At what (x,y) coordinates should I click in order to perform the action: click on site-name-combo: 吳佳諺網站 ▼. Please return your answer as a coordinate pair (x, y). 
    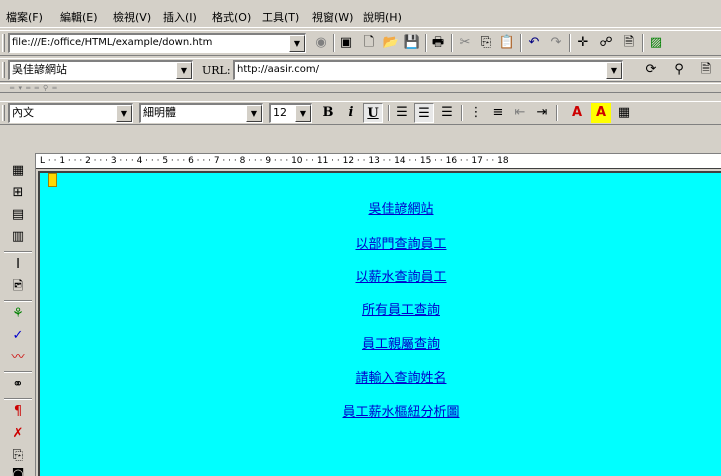
    Looking at the image, I should click on (100, 70).